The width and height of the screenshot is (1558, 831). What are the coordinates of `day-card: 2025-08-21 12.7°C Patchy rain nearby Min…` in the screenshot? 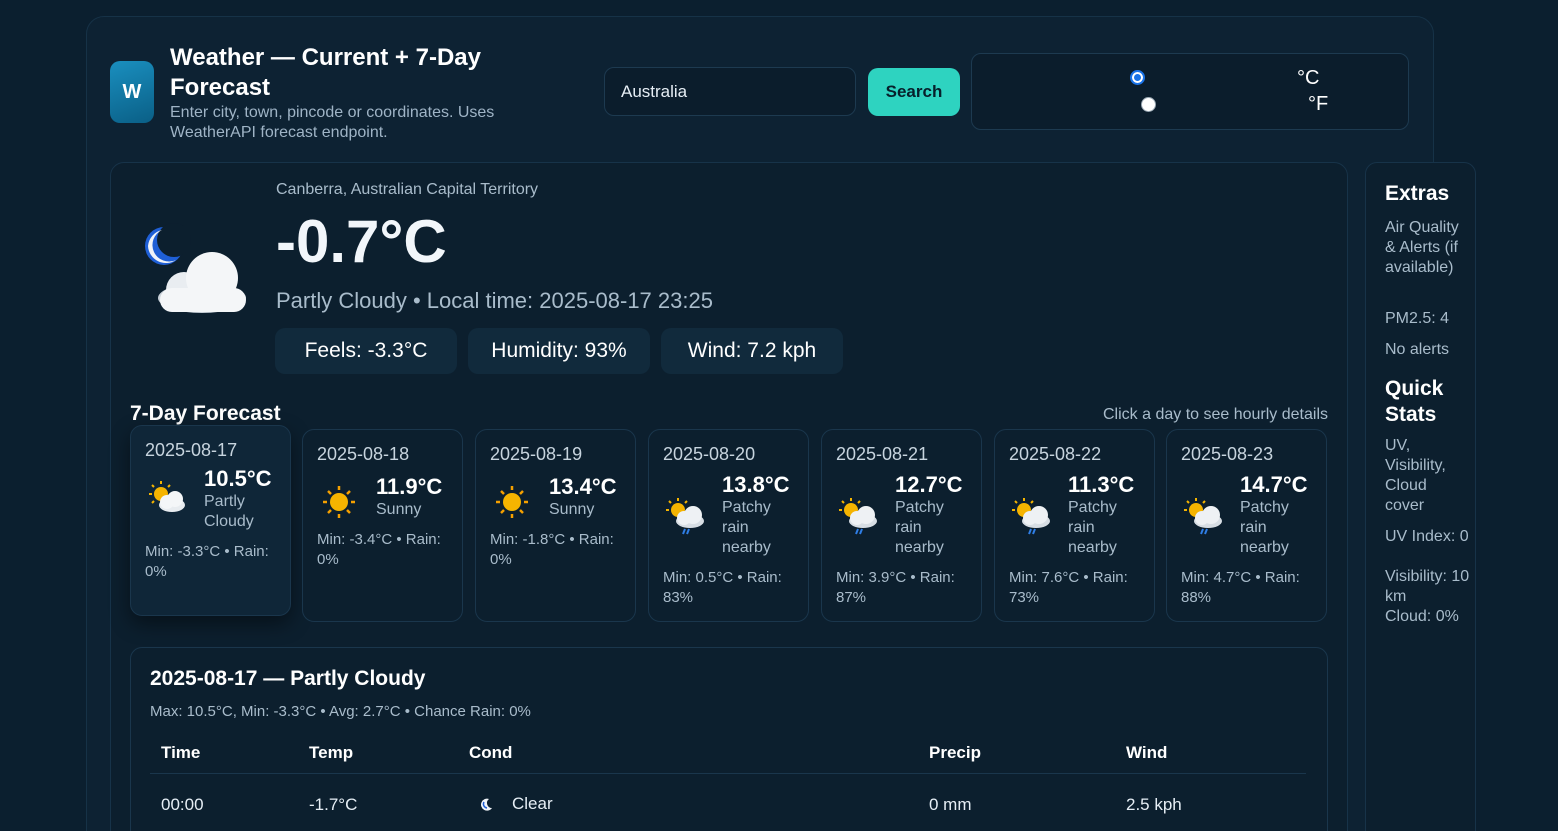 It's located at (901, 525).